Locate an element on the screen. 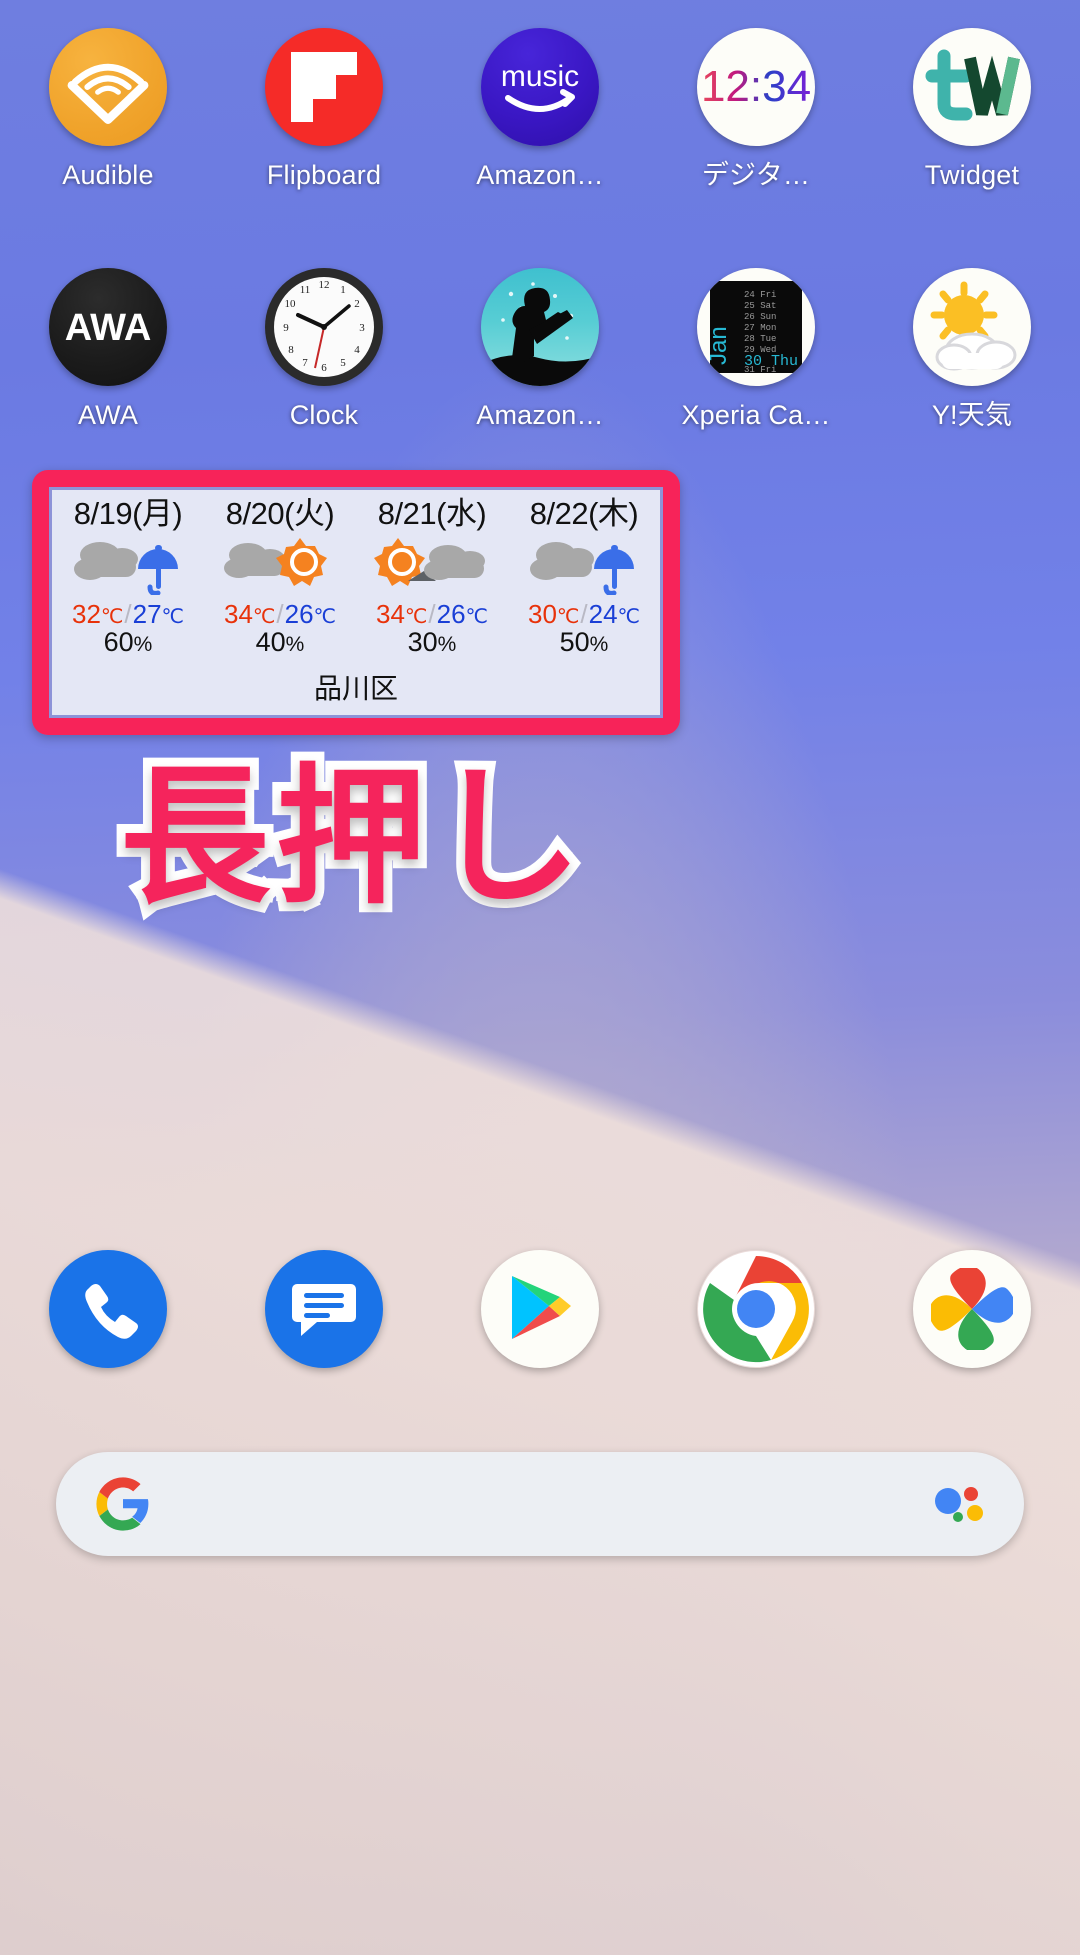 The width and height of the screenshot is (1080, 1955). forecast-date: 8/22(木) is located at coordinates (584, 513).